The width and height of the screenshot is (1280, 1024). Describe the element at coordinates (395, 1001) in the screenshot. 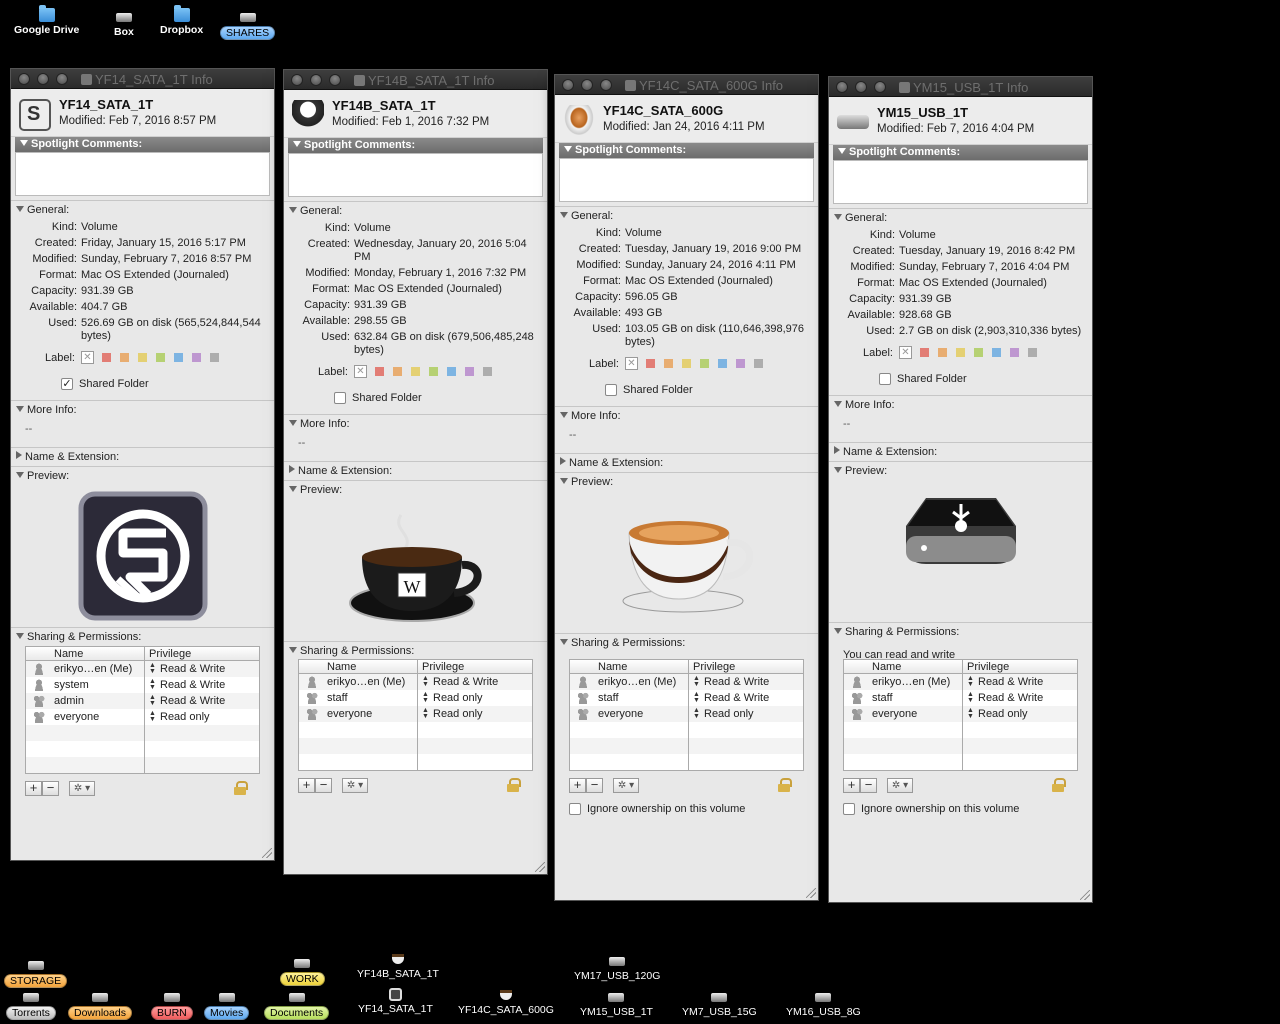

I see `desktop-icon-yf14: YF14_SATA_1T` at that location.